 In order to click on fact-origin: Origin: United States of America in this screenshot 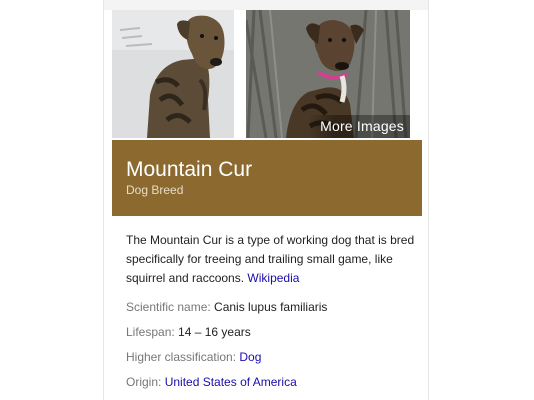, I will do `click(271, 386)`.